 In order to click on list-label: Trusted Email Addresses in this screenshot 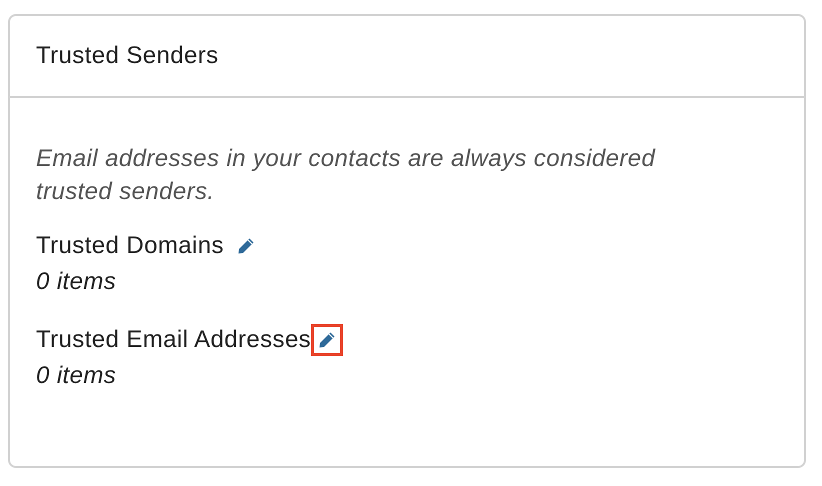, I will do `click(174, 340)`.